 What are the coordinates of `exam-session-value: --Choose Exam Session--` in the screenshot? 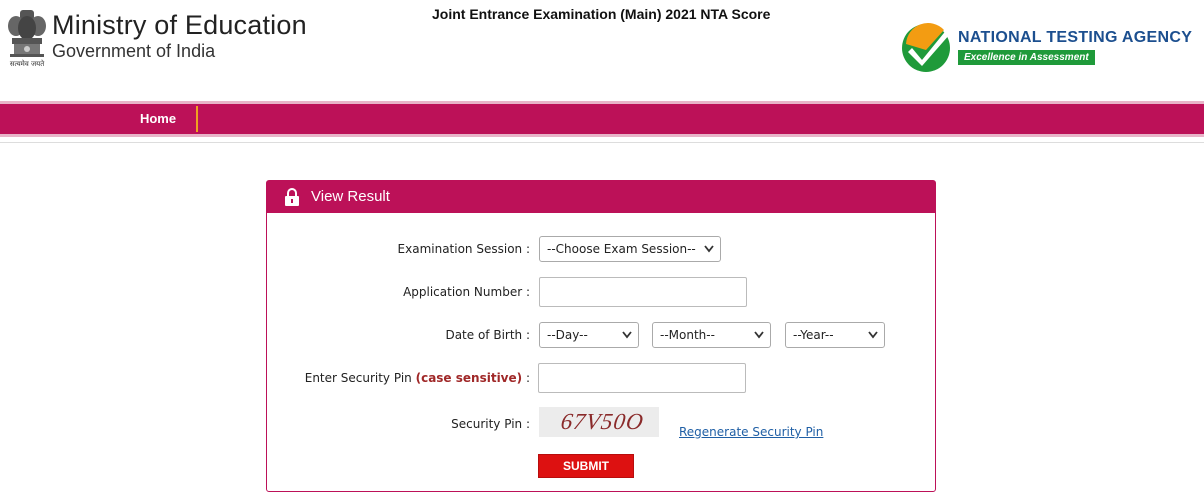 It's located at (621, 249).